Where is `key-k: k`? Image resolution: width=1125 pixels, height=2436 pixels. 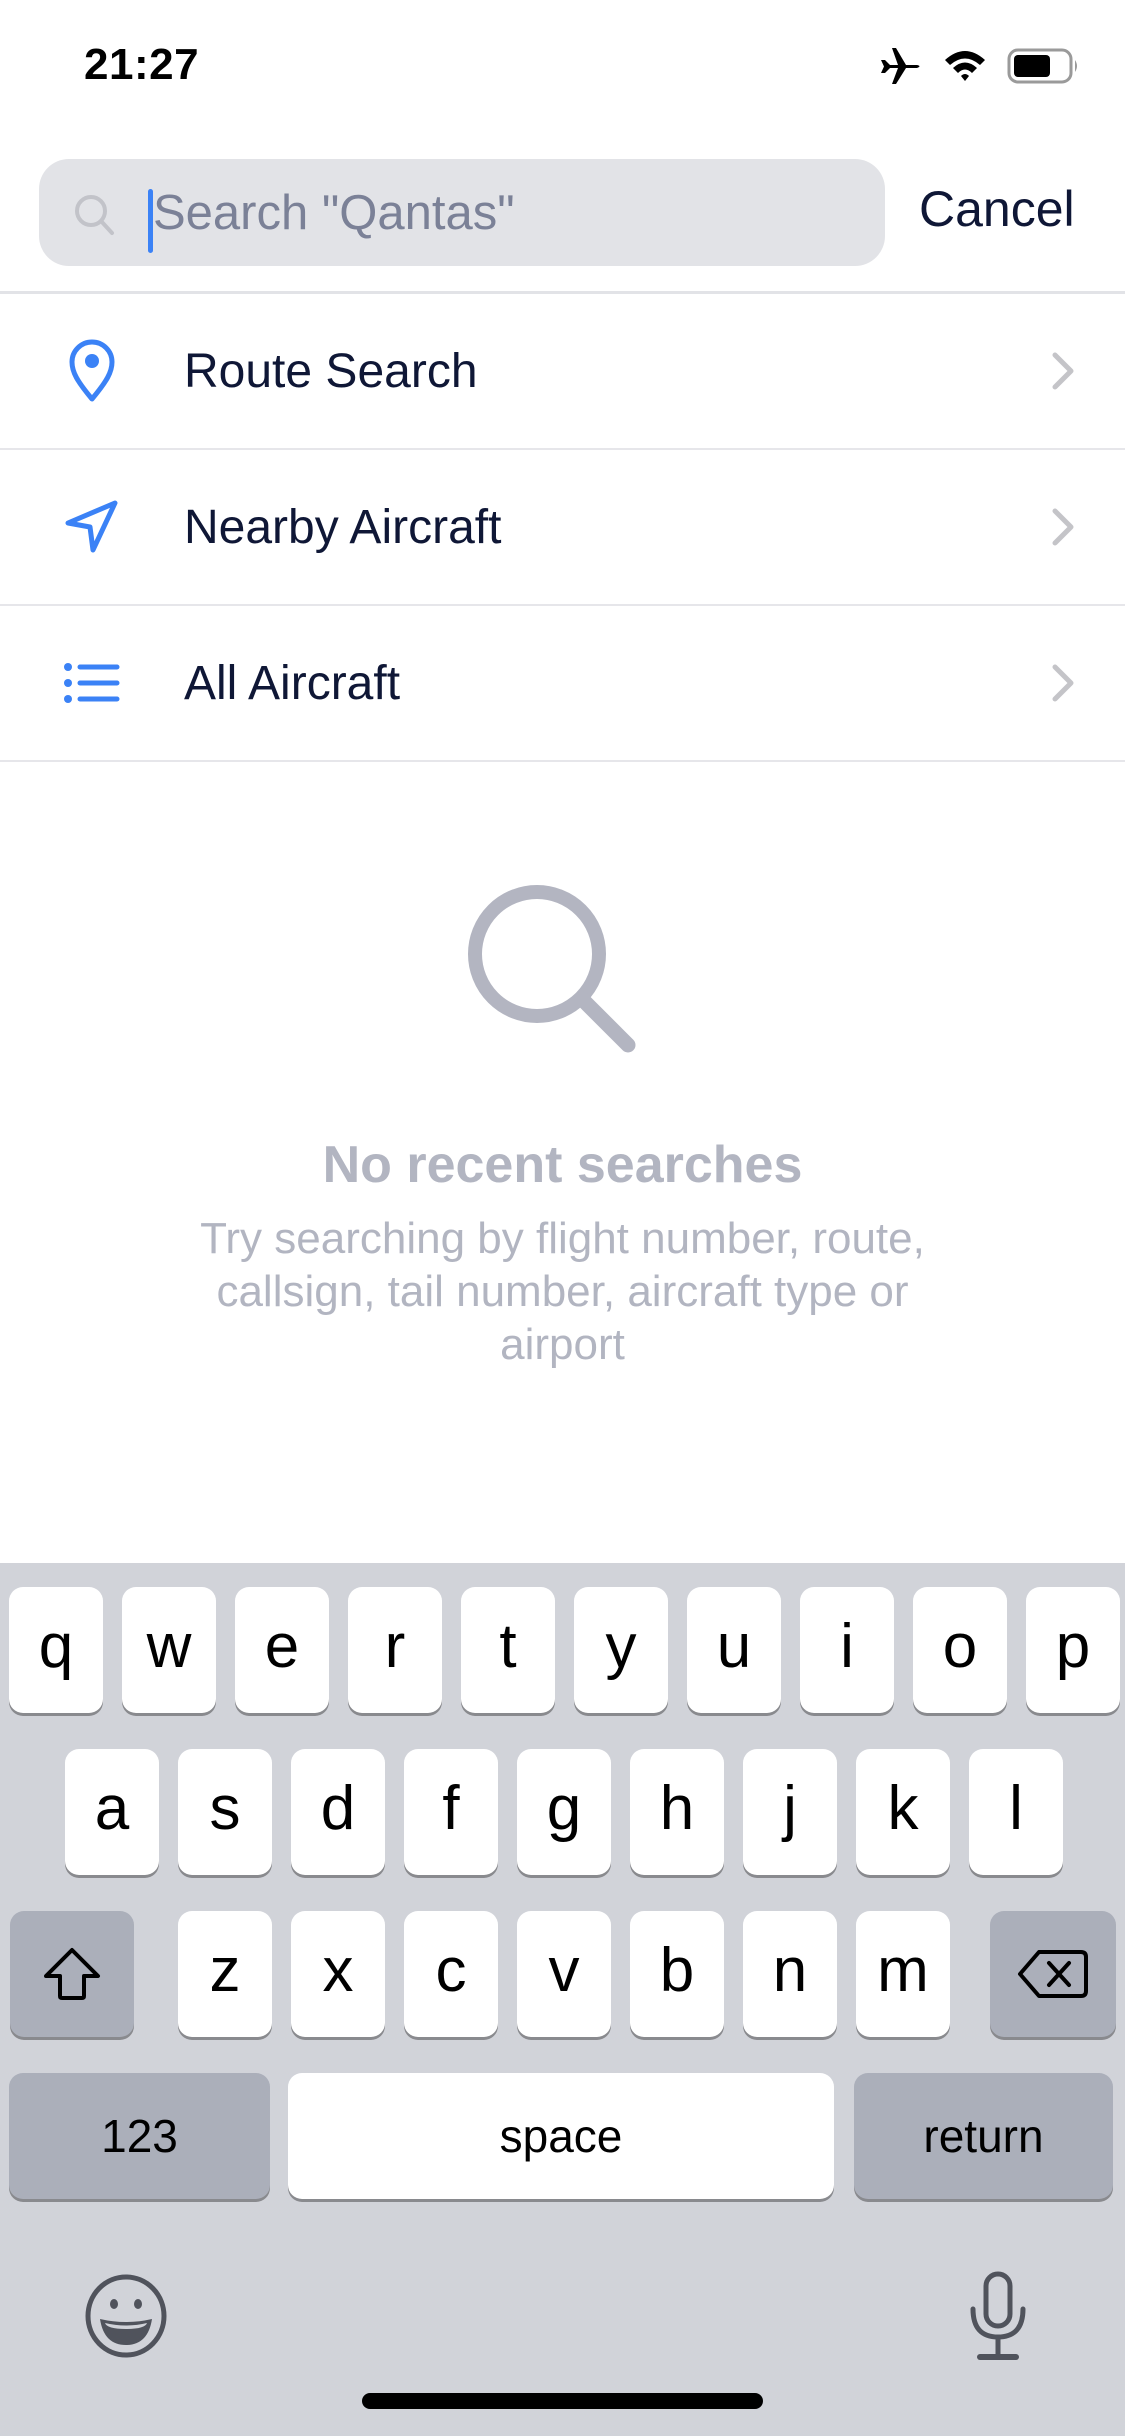 key-k: k is located at coordinates (903, 1812).